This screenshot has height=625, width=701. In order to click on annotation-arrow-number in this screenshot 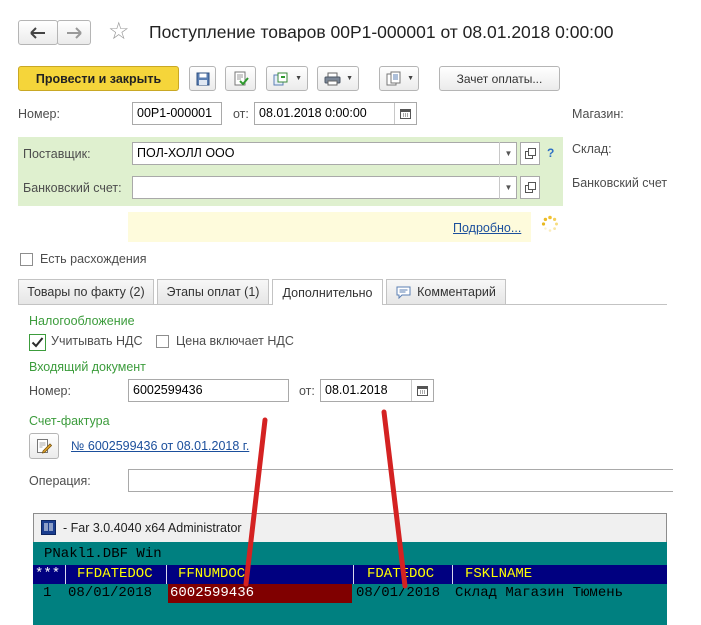, I will do `click(255, 502)`.